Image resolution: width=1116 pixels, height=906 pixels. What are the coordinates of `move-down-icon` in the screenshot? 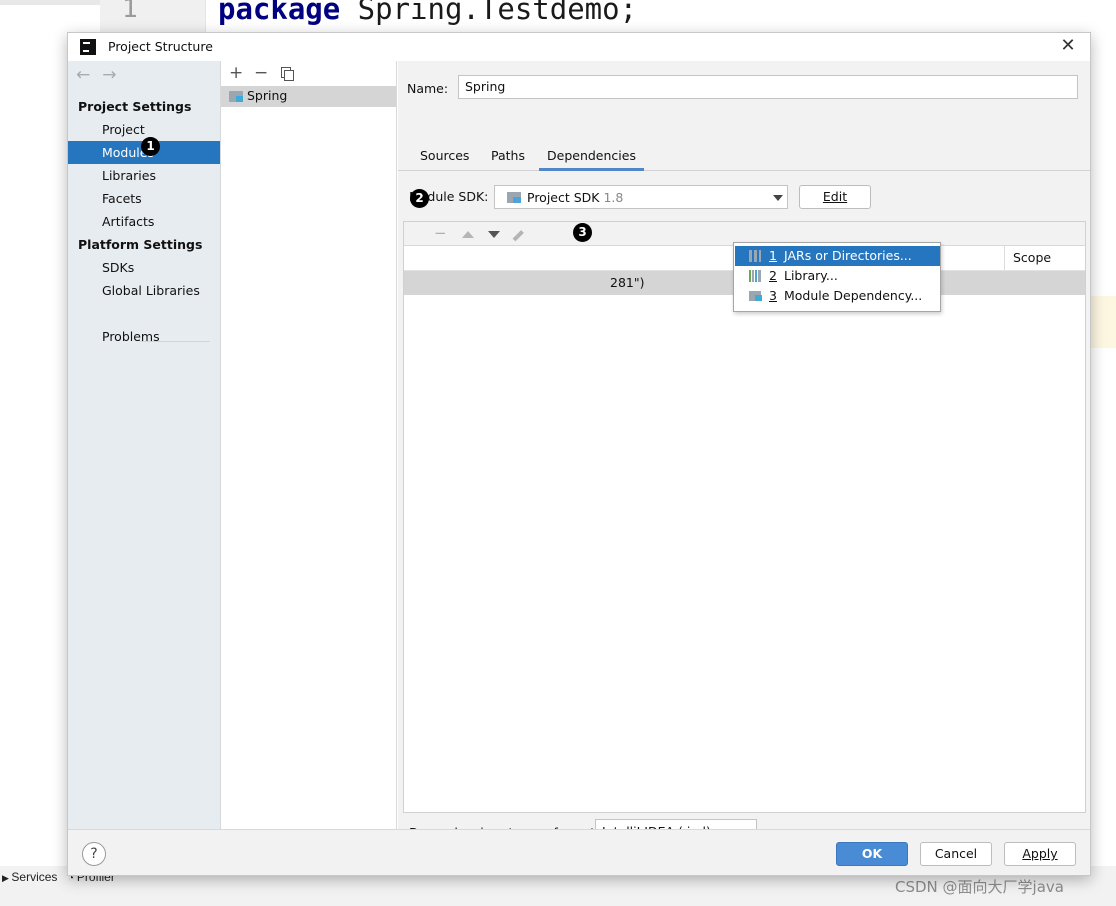 It's located at (494, 234).